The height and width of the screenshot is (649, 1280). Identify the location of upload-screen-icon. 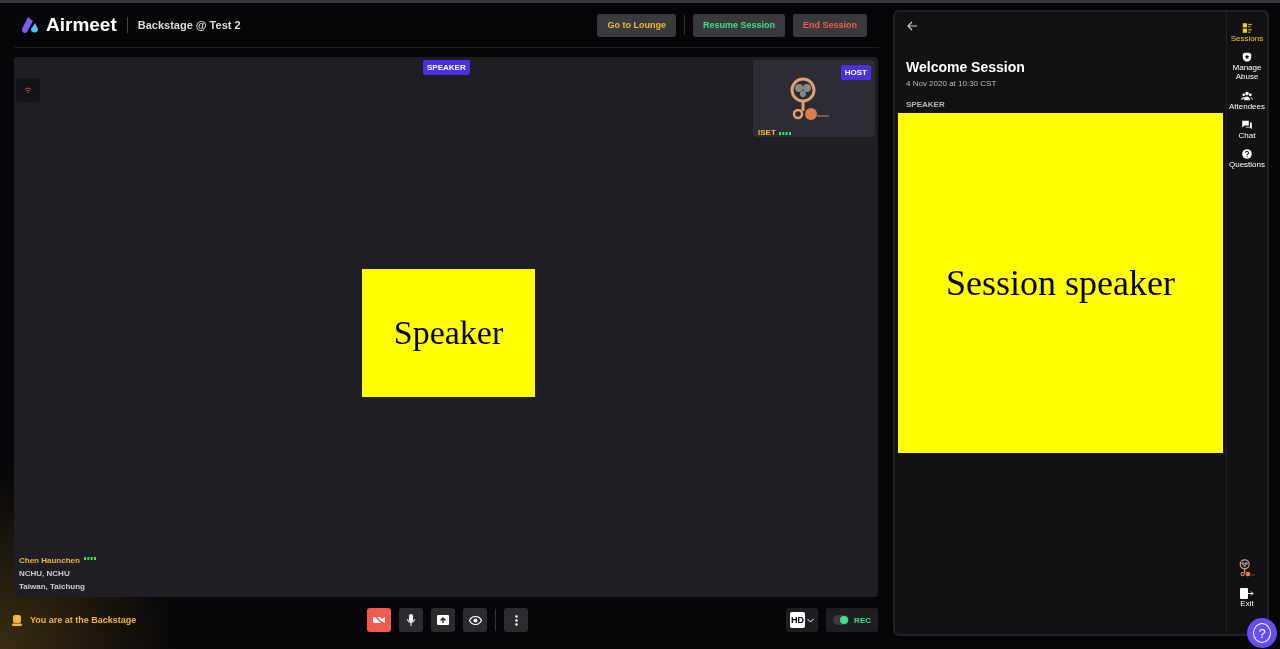
(443, 620).